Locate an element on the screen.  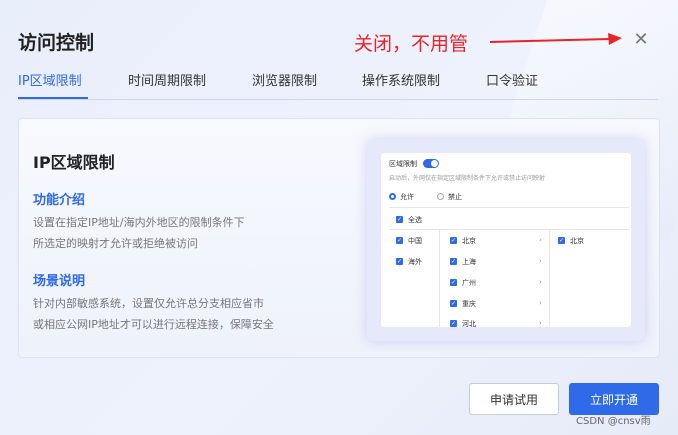
preview-province-item: 北京 is located at coordinates (469, 241).